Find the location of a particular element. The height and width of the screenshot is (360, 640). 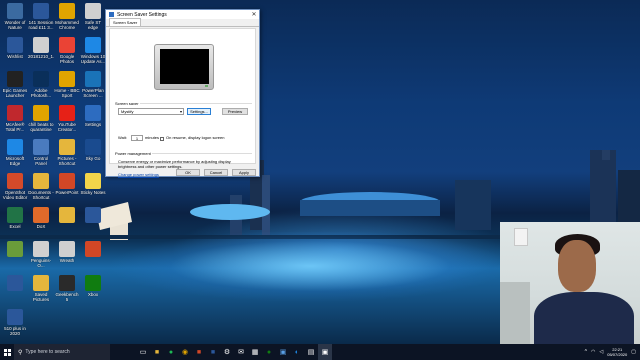

screen-saver-select: Mystify ▾ is located at coordinates (151, 111).